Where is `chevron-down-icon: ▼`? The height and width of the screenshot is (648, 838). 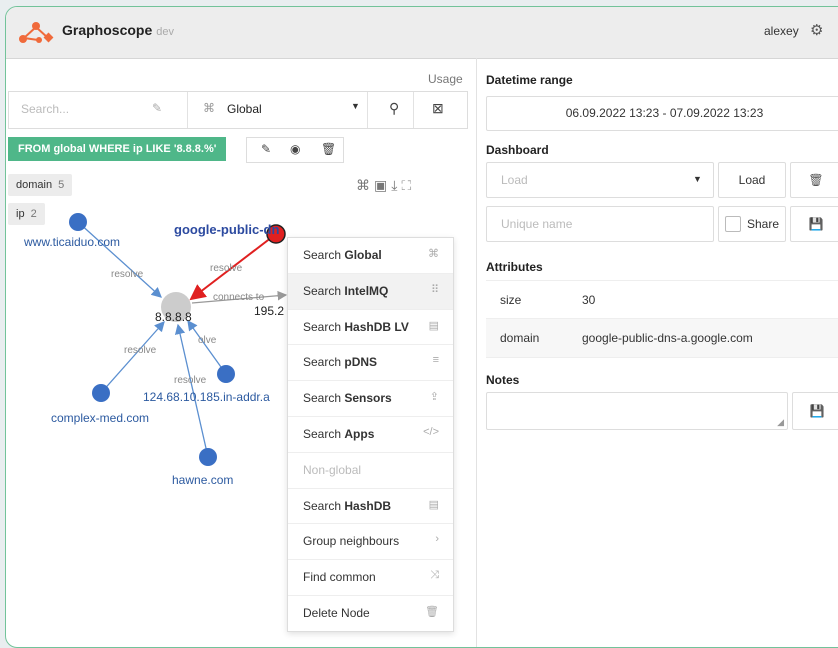 chevron-down-icon: ▼ is located at coordinates (697, 179).